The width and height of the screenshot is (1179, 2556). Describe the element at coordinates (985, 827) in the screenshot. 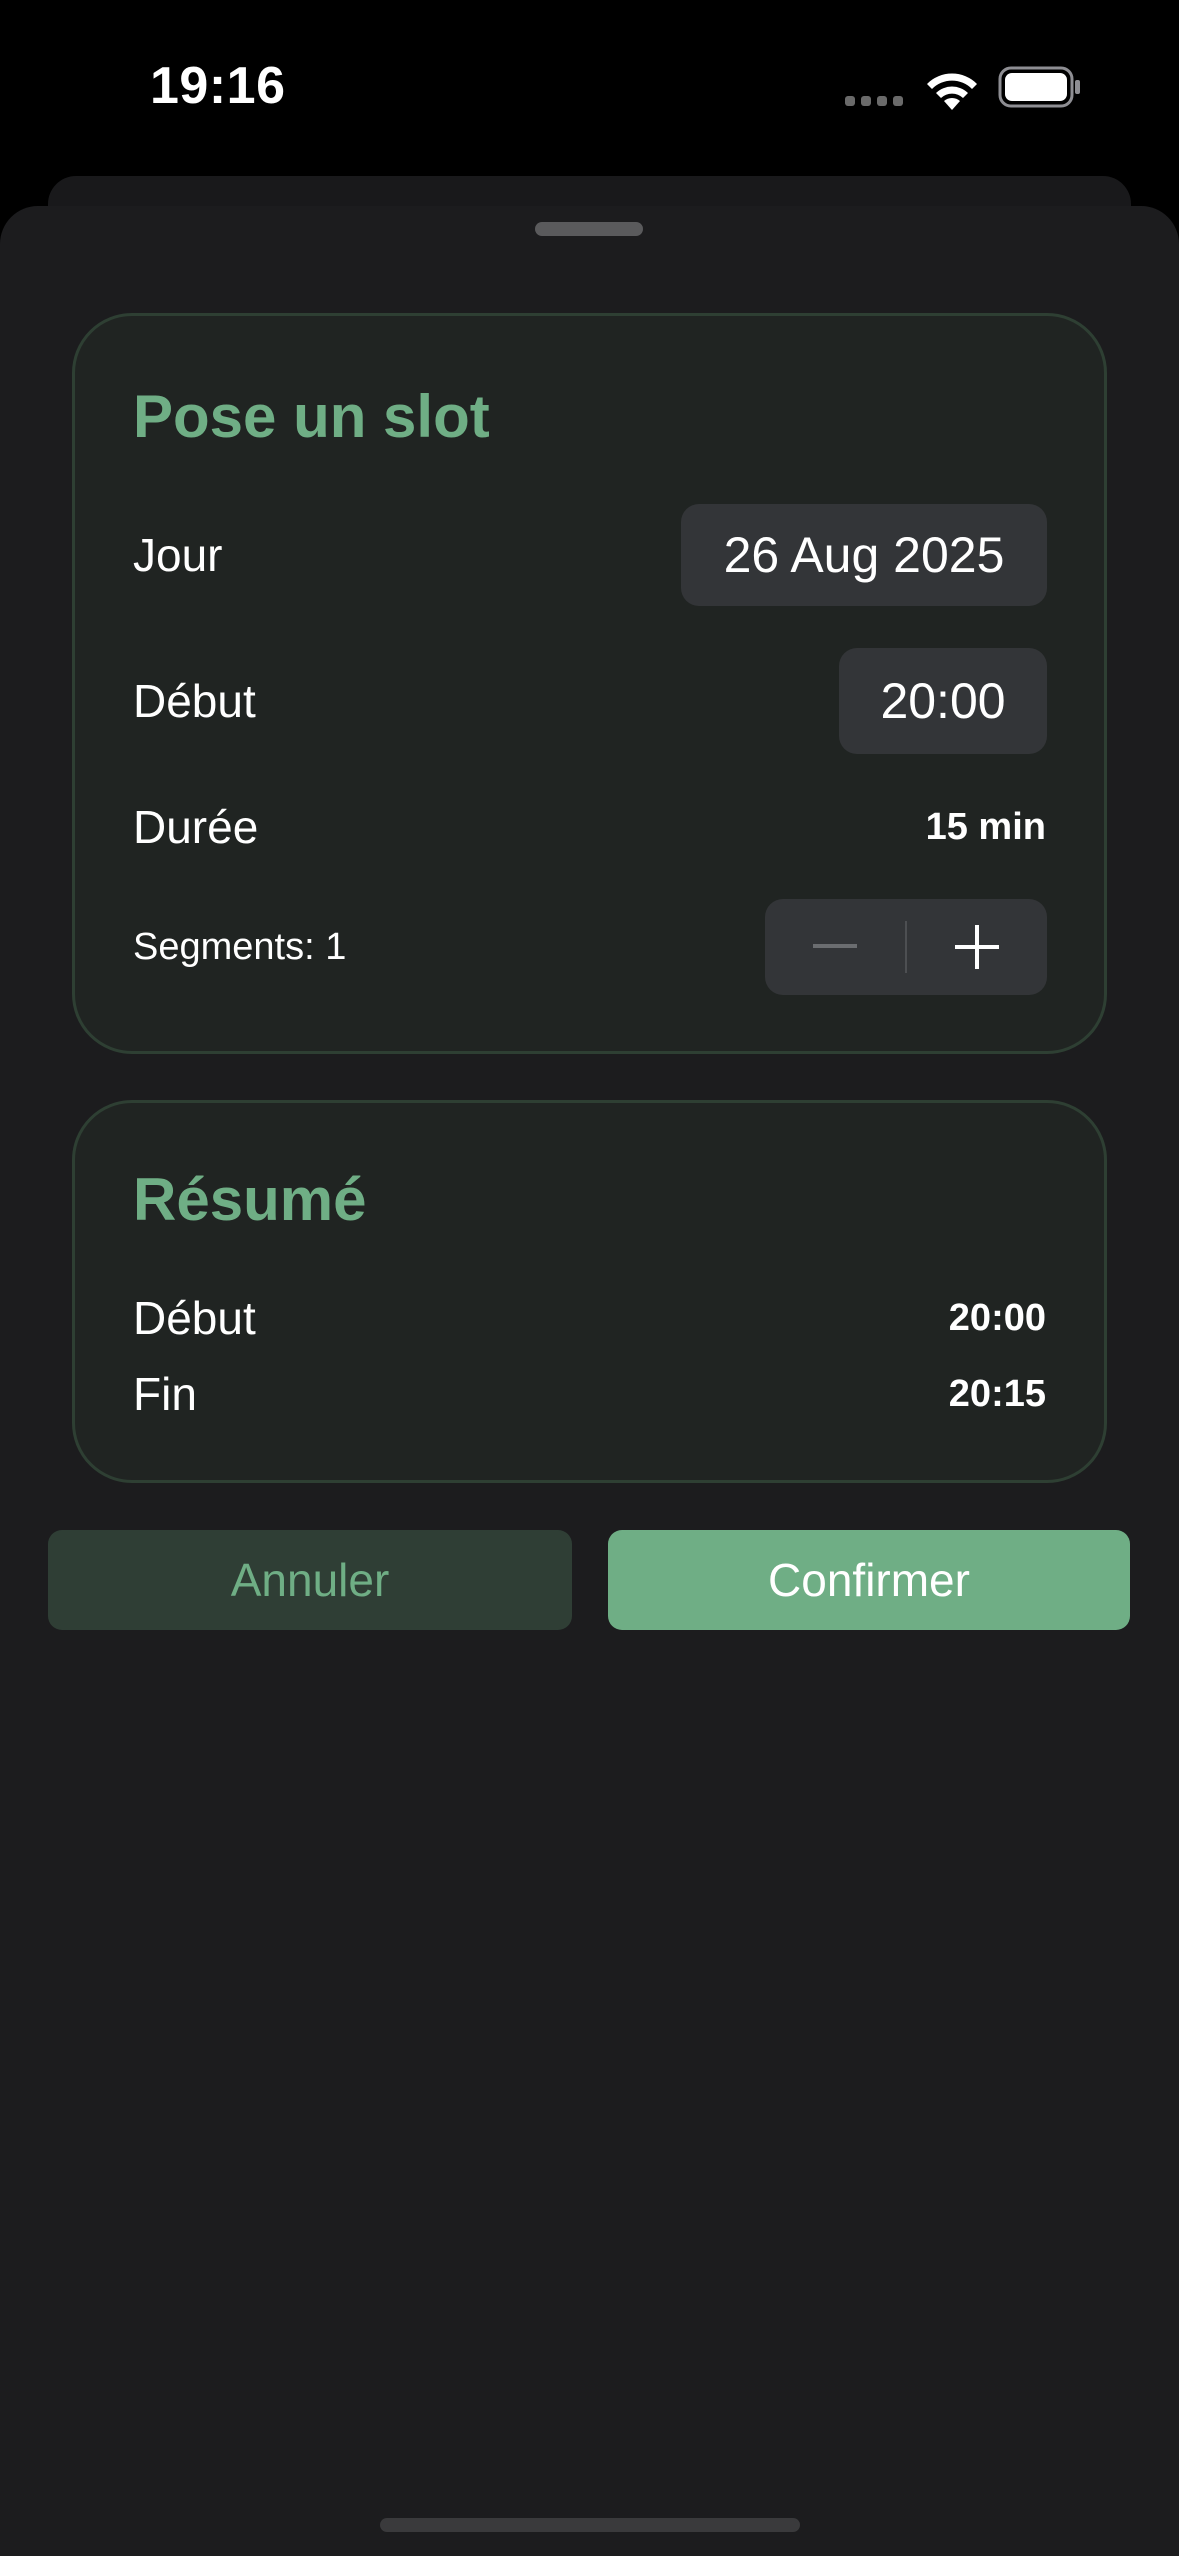

I see `duration-value: 15 min` at that location.